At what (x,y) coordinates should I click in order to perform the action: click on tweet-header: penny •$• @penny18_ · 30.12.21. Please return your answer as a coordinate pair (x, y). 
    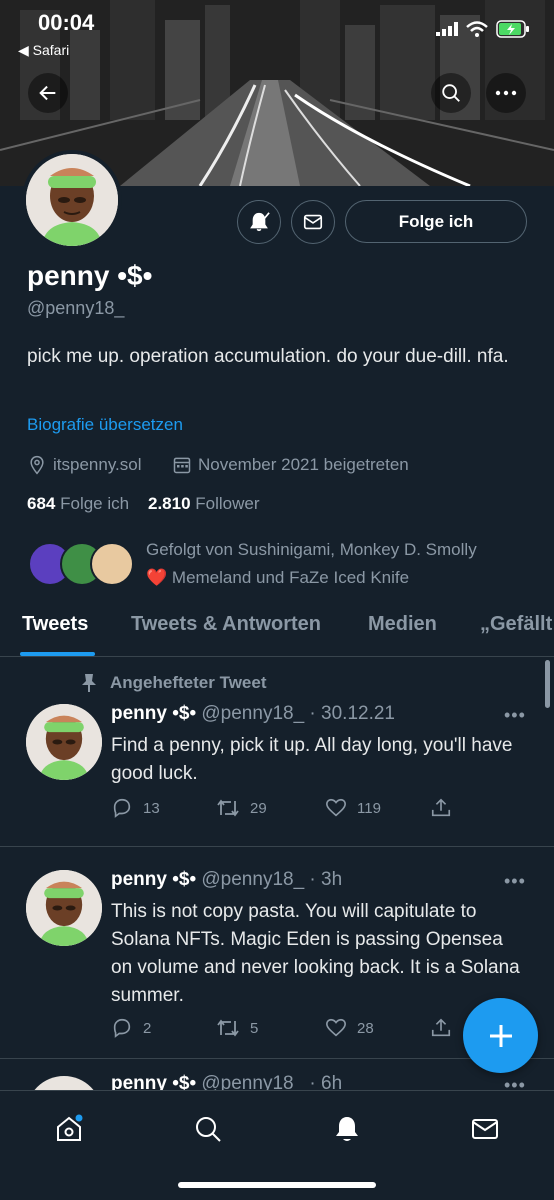
    Looking at the image, I should click on (253, 714).